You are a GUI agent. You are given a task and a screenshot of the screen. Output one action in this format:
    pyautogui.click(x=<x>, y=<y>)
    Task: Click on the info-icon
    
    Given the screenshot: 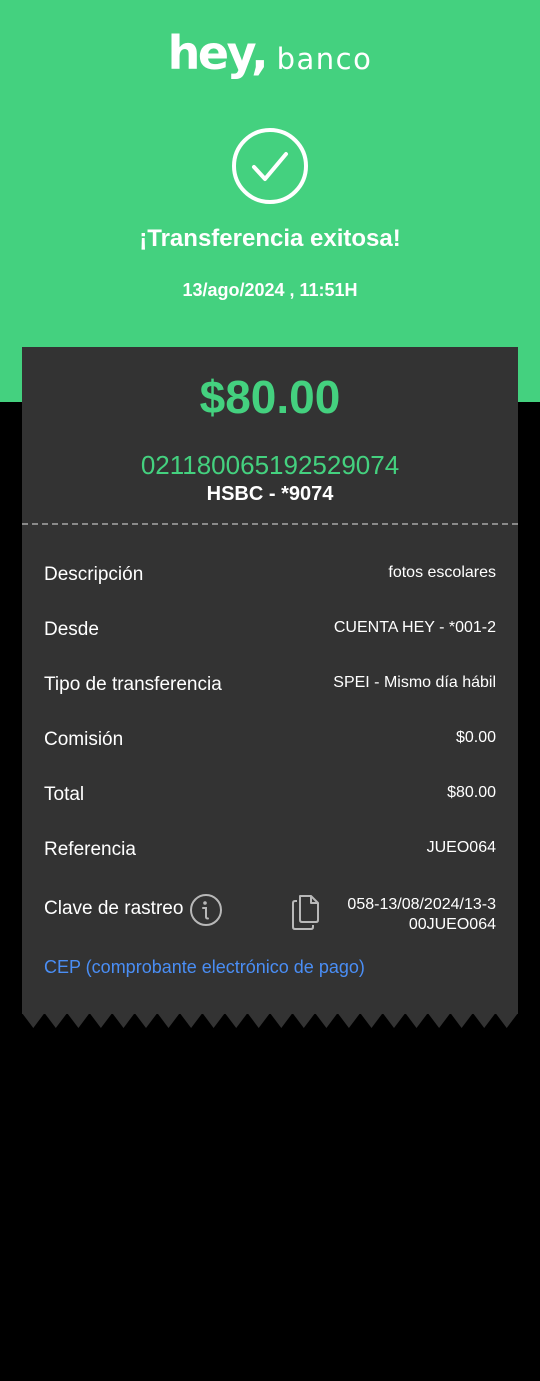 What is the action you would take?
    pyautogui.click(x=206, y=910)
    